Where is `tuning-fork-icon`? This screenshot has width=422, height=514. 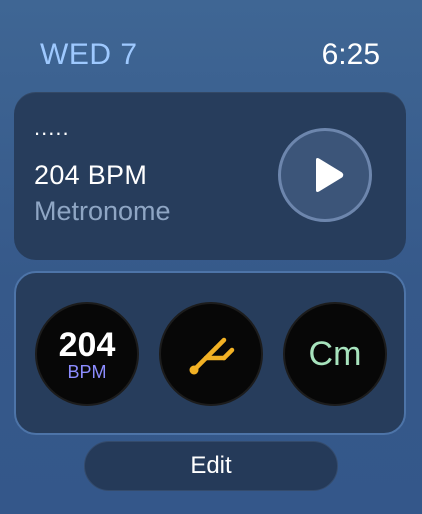
tuning-fork-icon is located at coordinates (212, 356).